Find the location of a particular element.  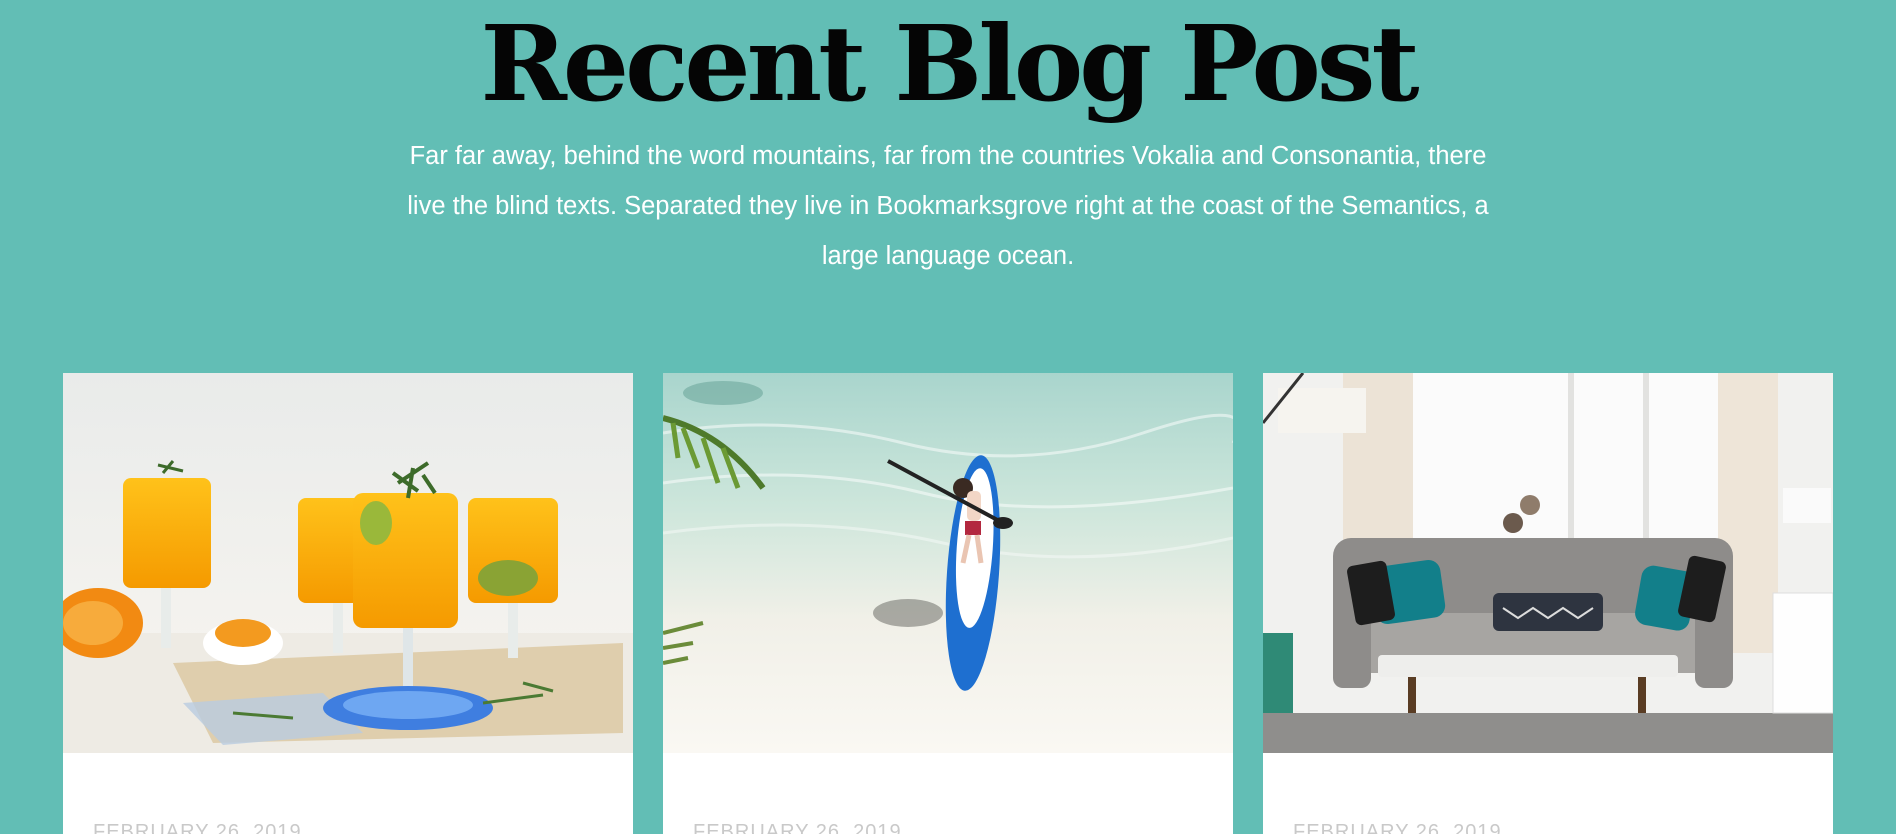

living-room-sofa-photo is located at coordinates (1548, 563).